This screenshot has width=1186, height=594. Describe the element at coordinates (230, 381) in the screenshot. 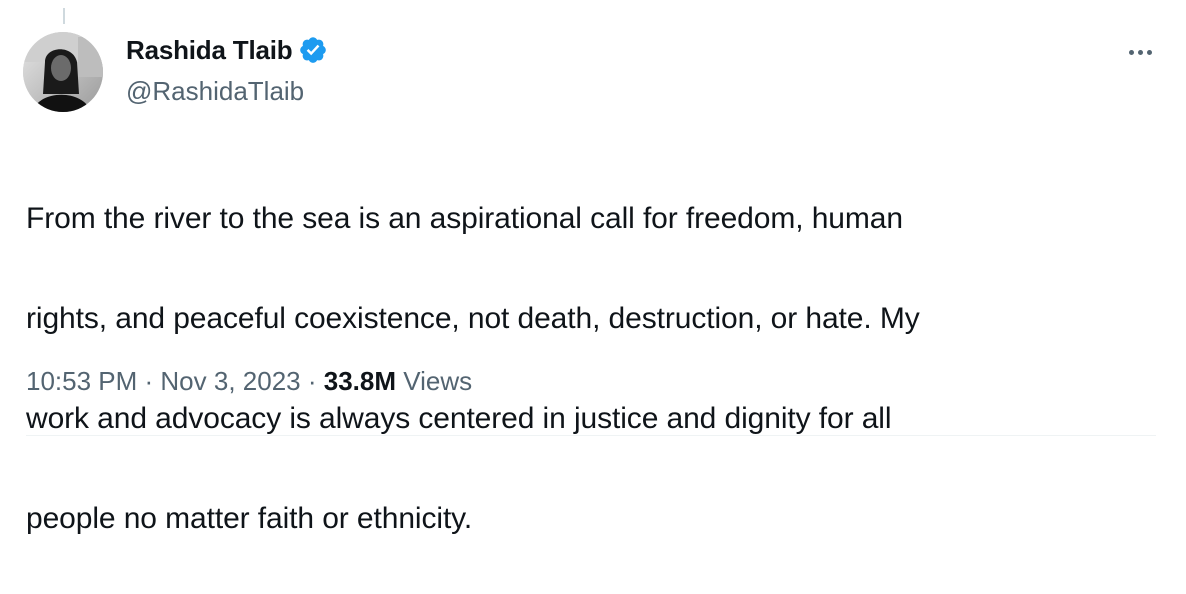

I see `tweet-date: Nov 3, 2023` at that location.